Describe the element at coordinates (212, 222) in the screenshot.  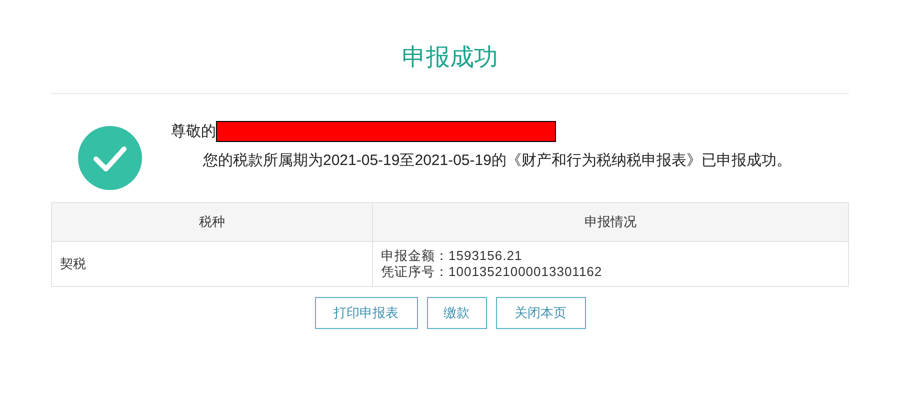
I see `column-header: 税种` at that location.